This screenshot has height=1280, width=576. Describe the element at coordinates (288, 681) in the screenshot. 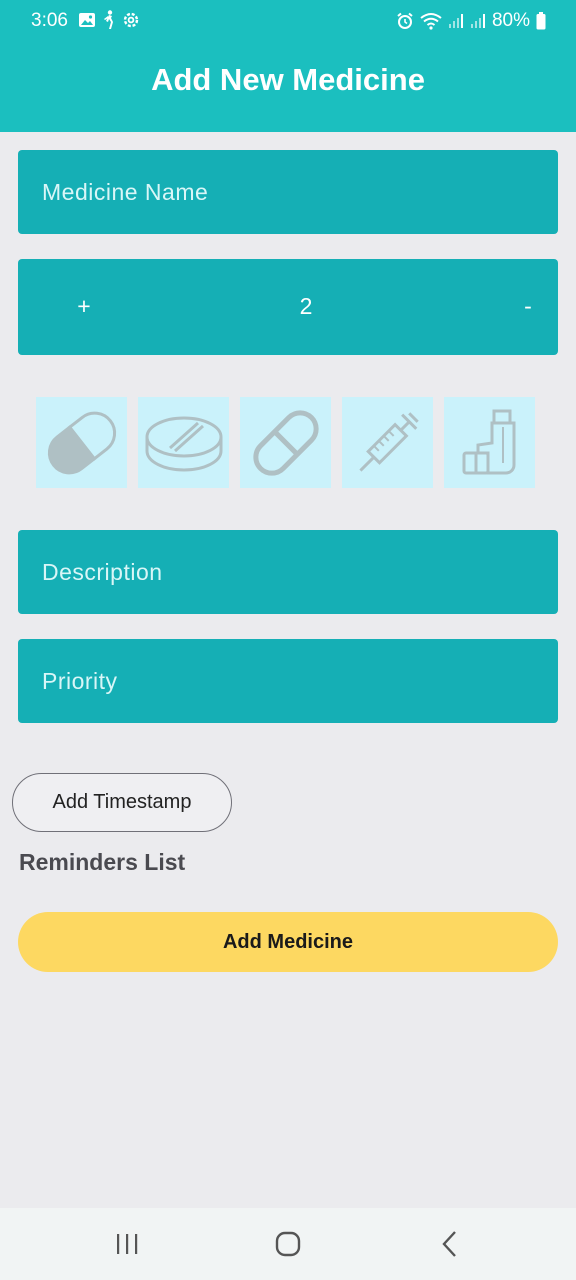

I see `priority-field: Priority` at that location.